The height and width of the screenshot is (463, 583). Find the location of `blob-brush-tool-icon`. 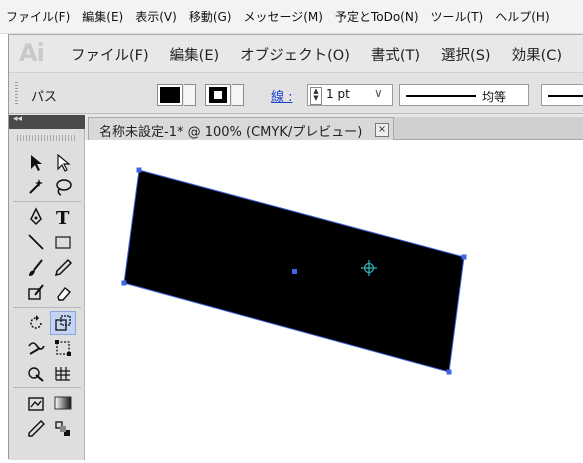

blob-brush-tool-icon is located at coordinates (36, 293).